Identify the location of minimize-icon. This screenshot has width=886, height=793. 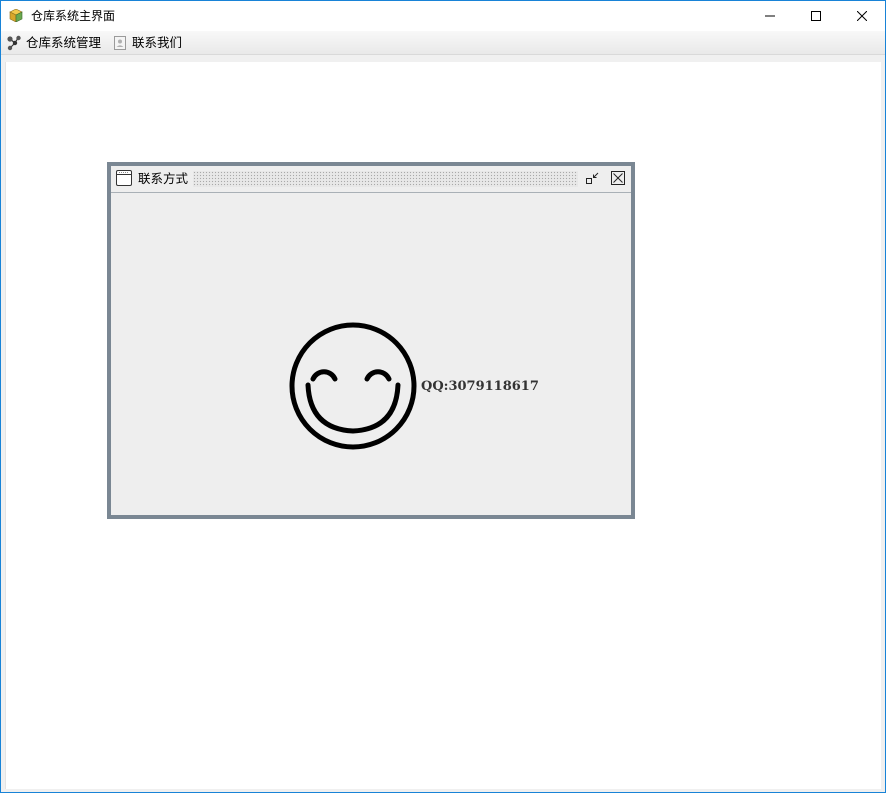
(770, 16).